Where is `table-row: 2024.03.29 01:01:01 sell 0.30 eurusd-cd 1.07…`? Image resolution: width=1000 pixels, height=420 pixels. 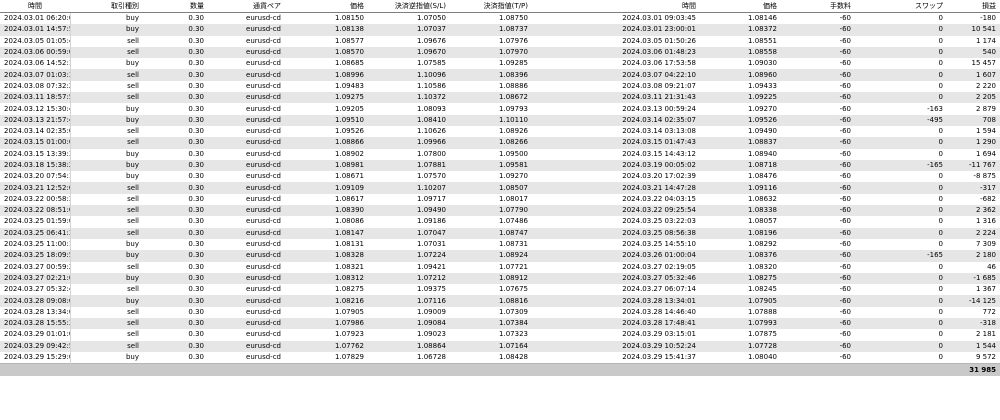 table-row: 2024.03.29 01:01:01 sell 0.30 eurusd-cd 1.07… is located at coordinates (500, 335).